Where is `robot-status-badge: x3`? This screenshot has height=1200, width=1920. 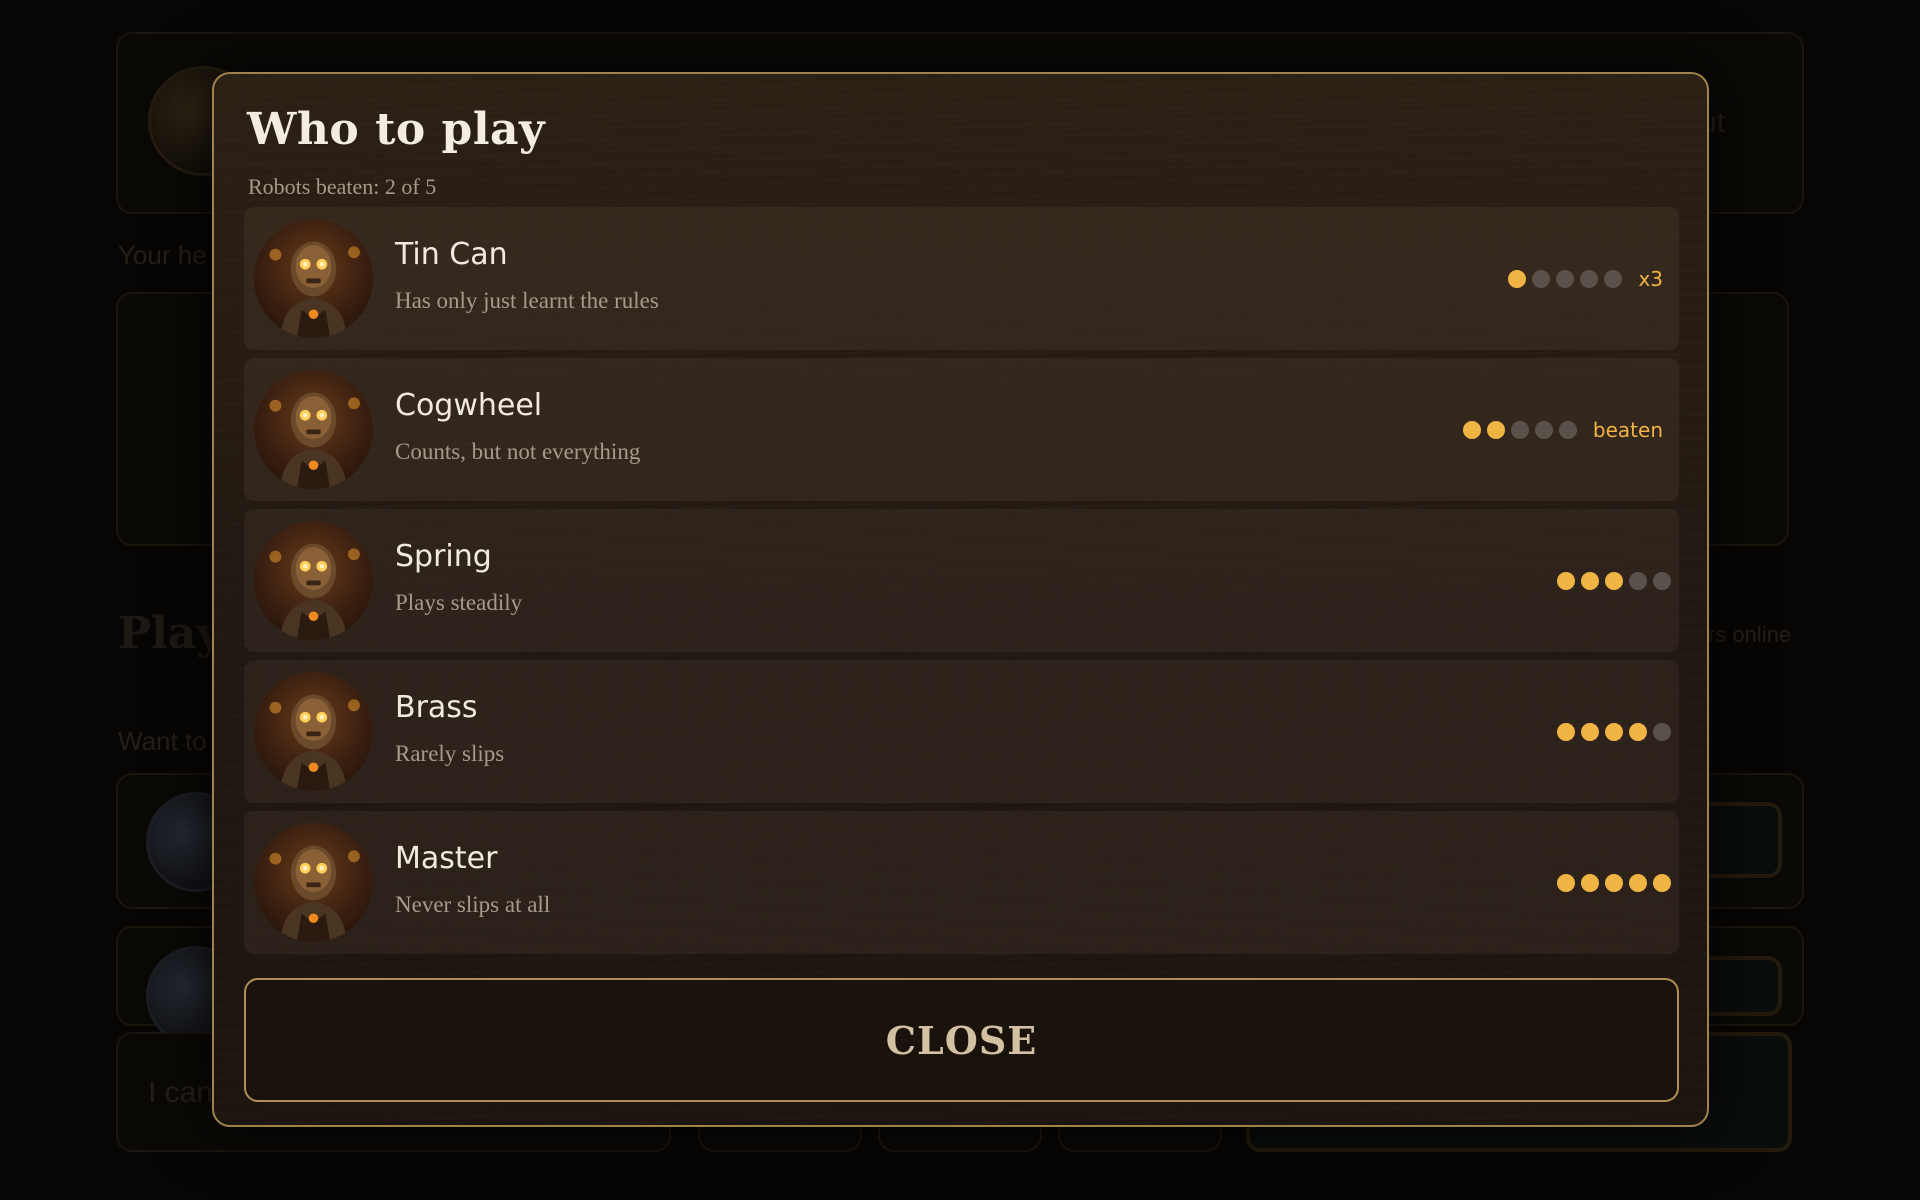
robot-status-badge: x3 is located at coordinates (1650, 278).